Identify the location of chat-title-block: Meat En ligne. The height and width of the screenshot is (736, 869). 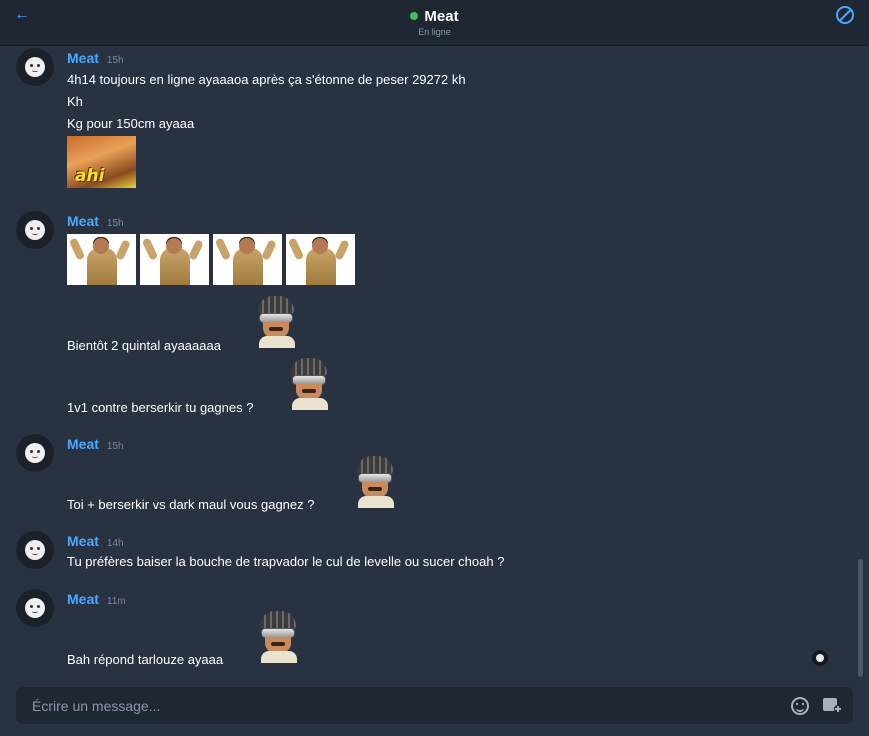
(434, 22).